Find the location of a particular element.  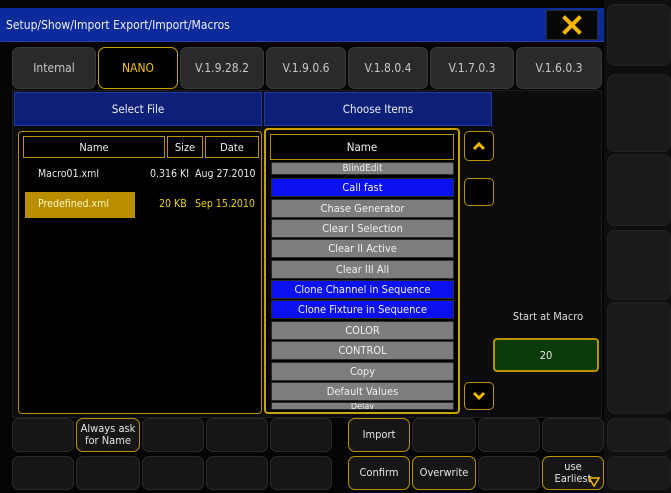

overwrite-button: Overwrite is located at coordinates (444, 473).